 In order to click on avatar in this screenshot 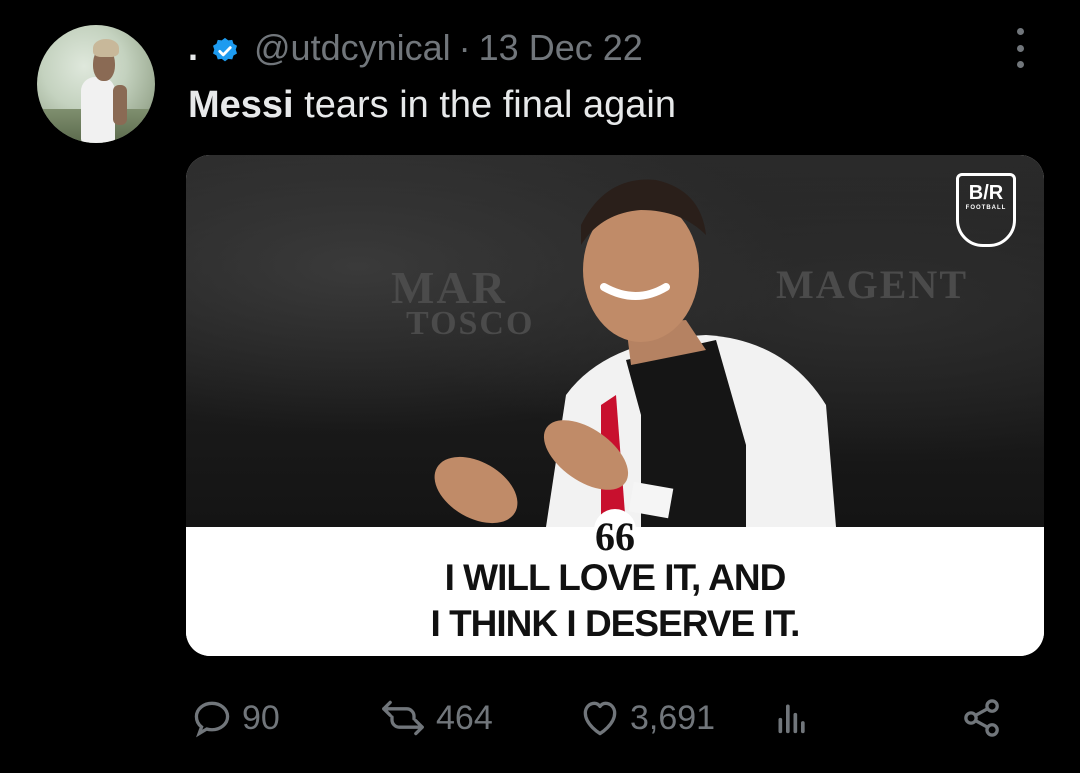, I will do `click(96, 84)`.